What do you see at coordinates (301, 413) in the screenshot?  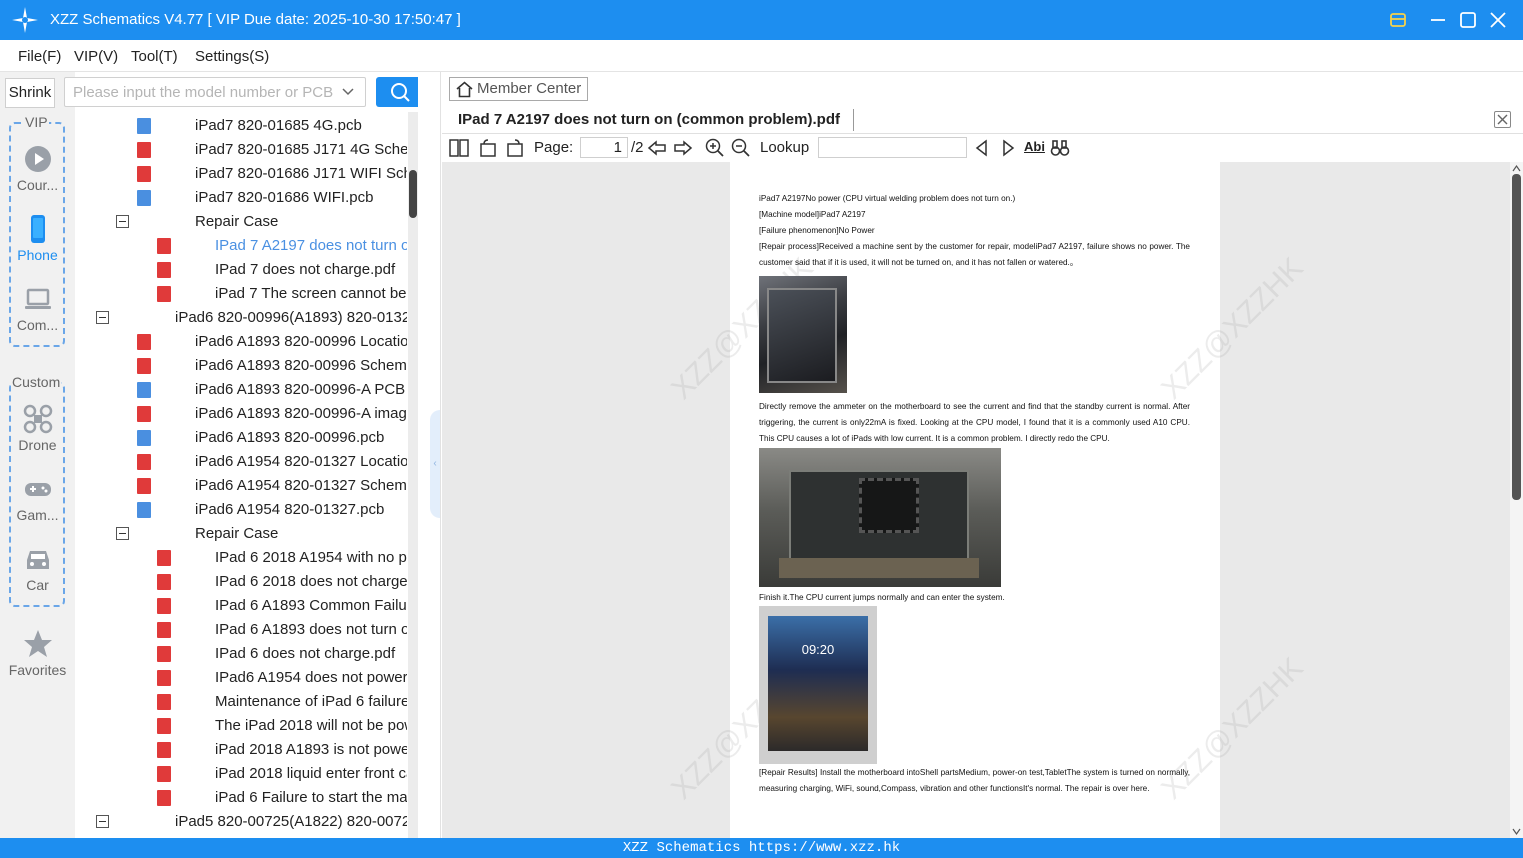 I see `tree-item-label: iPad6 A1893 820-00996-A image.p` at bounding box center [301, 413].